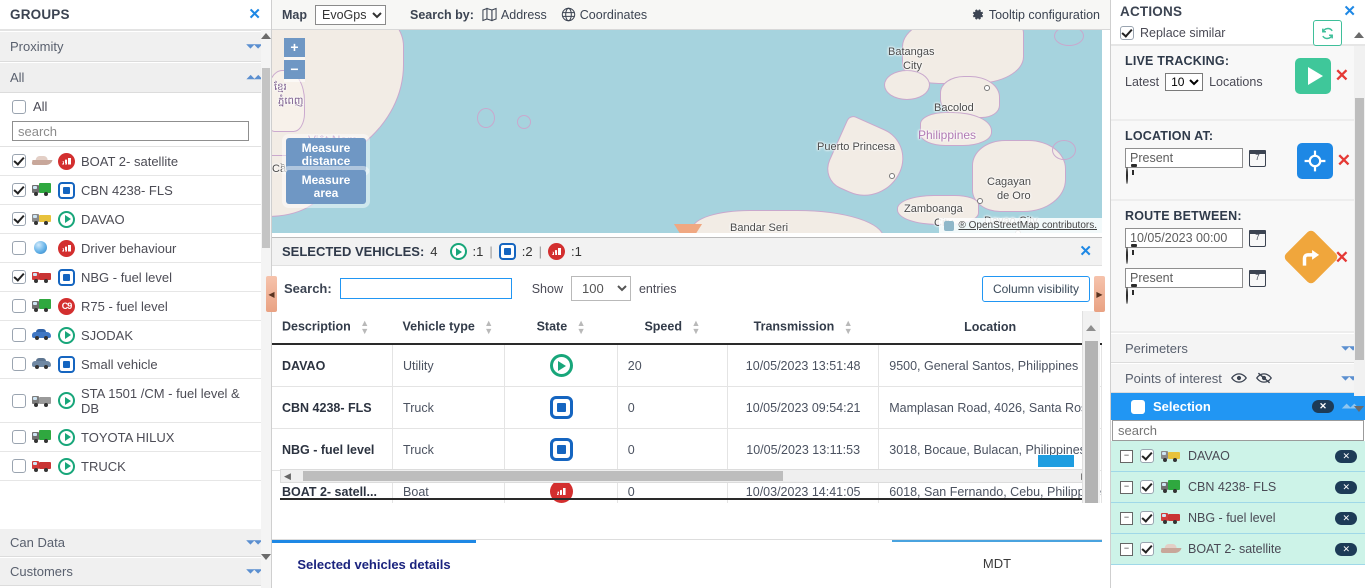 The height and width of the screenshot is (588, 1365). What do you see at coordinates (1184, 238) in the screenshot?
I see `route-from-input` at bounding box center [1184, 238].